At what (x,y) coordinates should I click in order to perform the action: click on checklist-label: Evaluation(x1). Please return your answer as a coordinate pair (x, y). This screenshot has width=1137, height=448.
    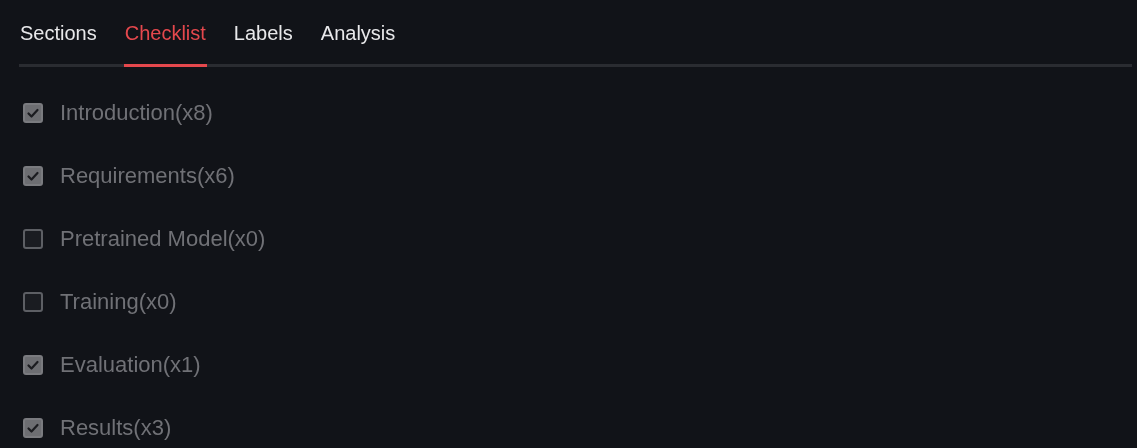
    Looking at the image, I should click on (130, 364).